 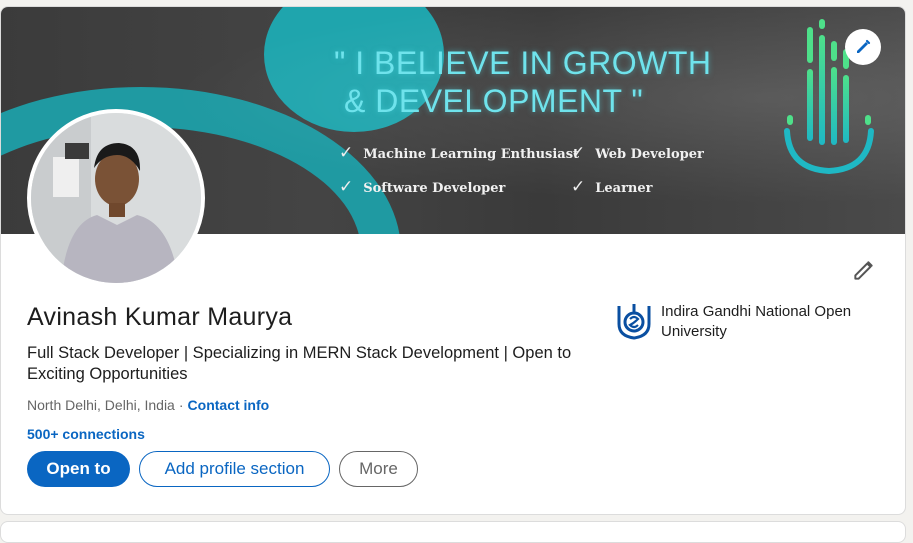 I want to click on banner-bullet: ✓ Machine Learning Enthusiast, so click(x=459, y=153).